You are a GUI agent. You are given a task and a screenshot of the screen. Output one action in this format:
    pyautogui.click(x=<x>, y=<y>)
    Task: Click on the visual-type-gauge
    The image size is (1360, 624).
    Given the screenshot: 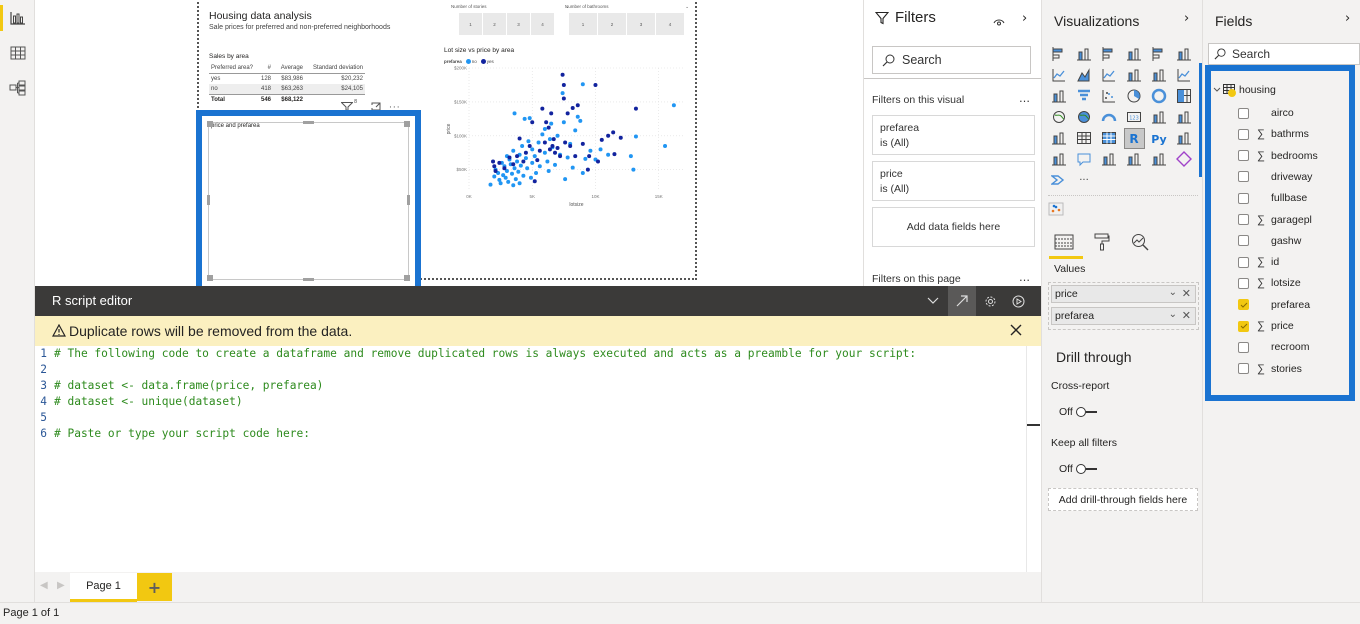 What is the action you would take?
    pyautogui.click(x=1108, y=116)
    